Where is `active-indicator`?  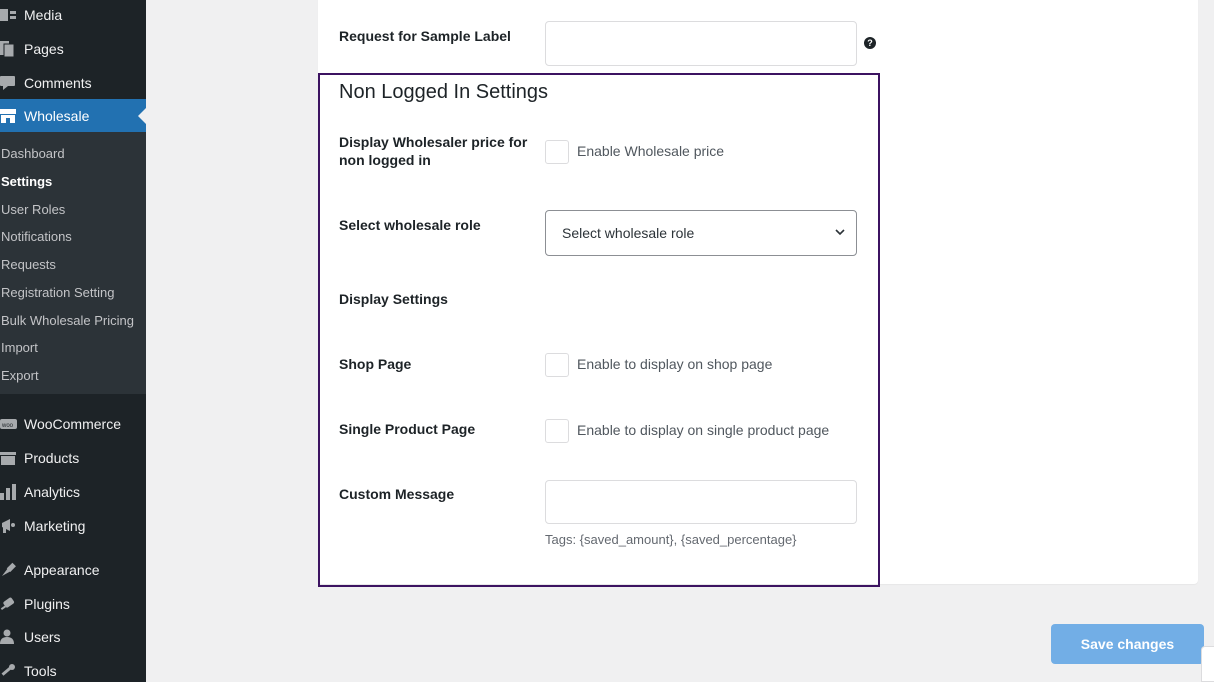 active-indicator is located at coordinates (142, 116).